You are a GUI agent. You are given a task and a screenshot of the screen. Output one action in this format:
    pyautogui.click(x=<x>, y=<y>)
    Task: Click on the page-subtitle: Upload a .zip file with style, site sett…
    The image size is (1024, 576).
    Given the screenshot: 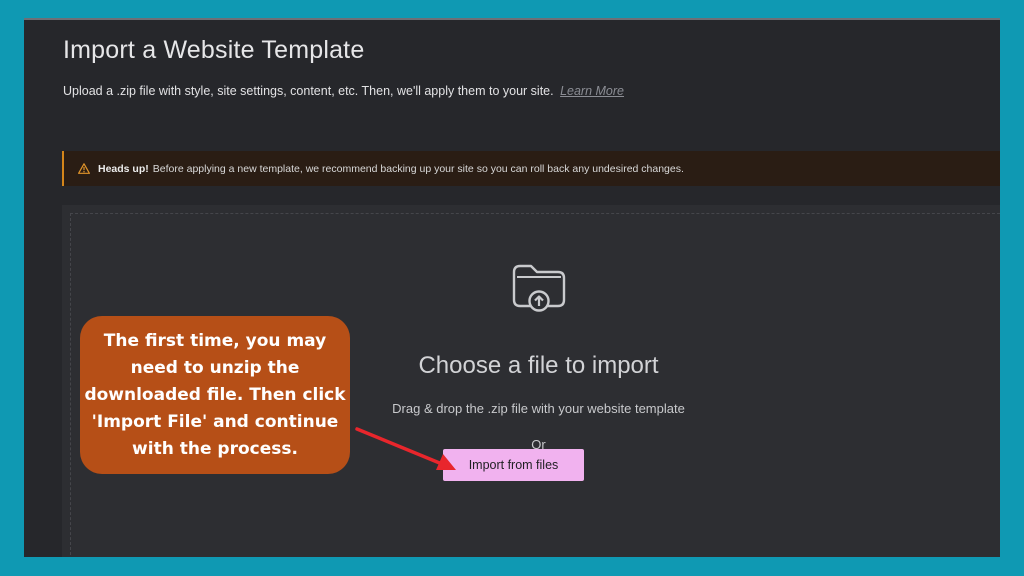 What is the action you would take?
    pyautogui.click(x=343, y=91)
    